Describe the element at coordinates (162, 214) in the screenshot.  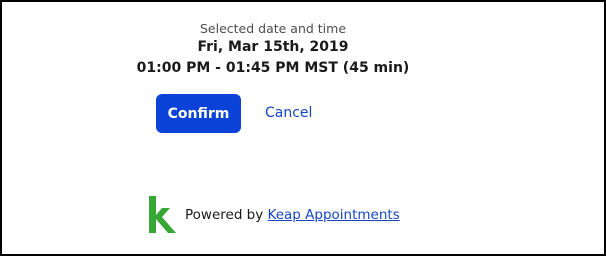
I see `keap-logo-icon` at that location.